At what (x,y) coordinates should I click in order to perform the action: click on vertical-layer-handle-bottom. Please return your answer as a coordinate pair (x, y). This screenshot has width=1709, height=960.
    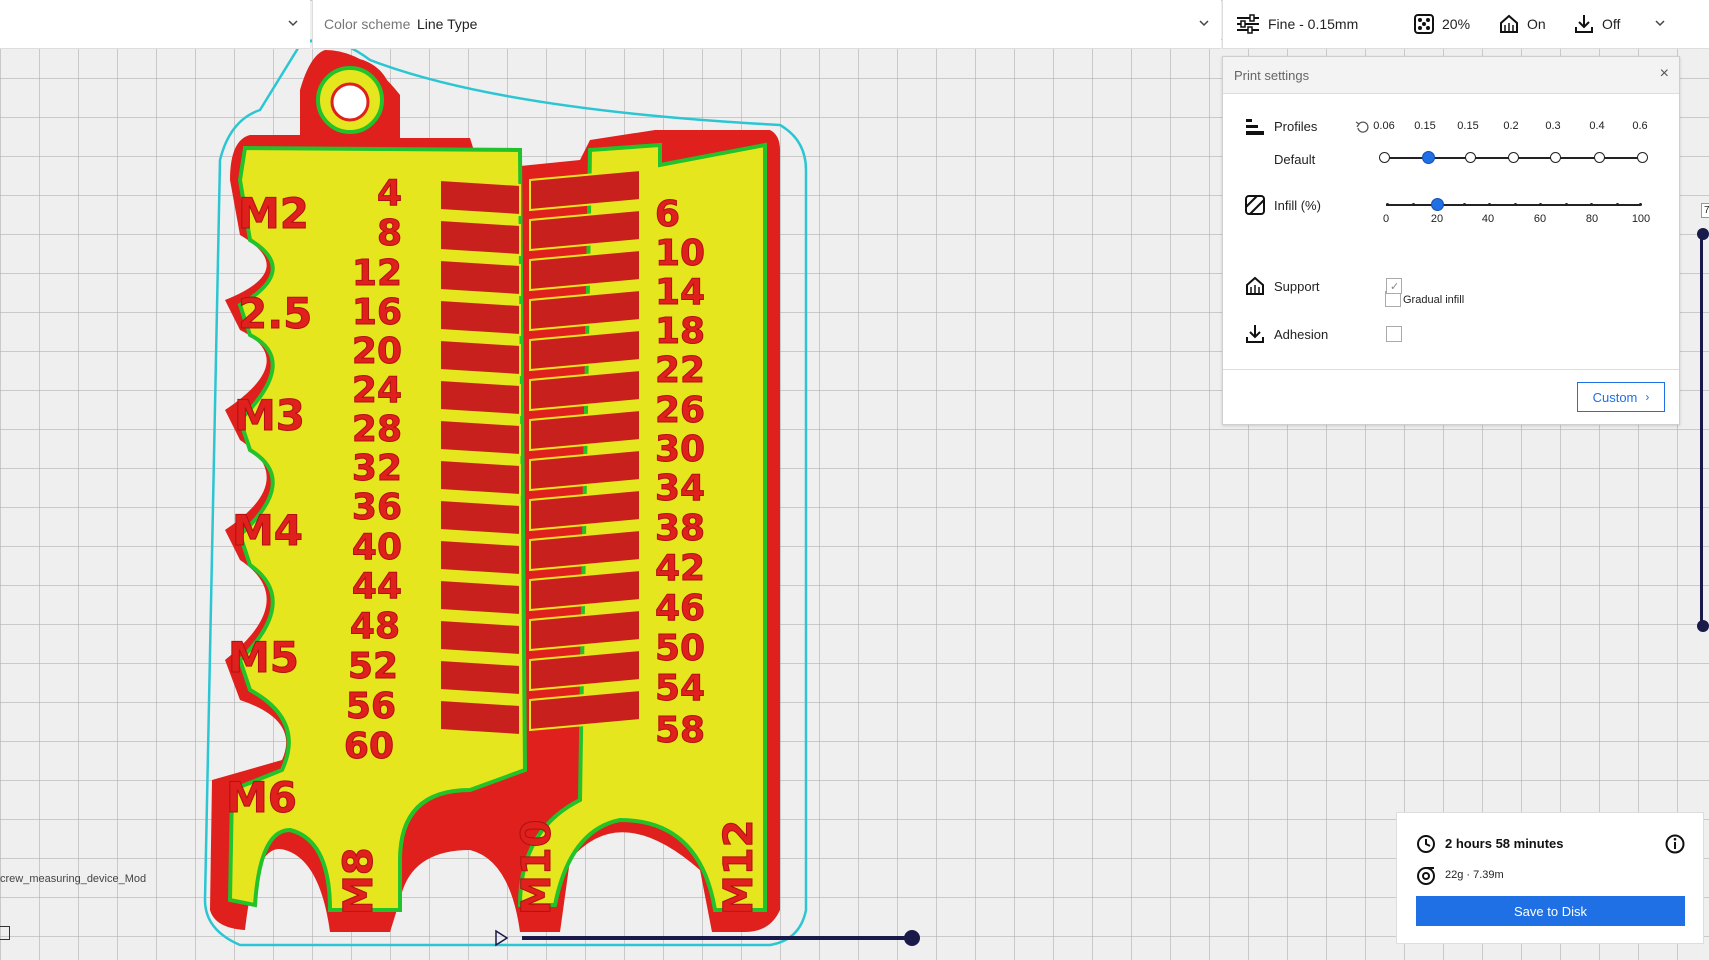
    Looking at the image, I should click on (1703, 626).